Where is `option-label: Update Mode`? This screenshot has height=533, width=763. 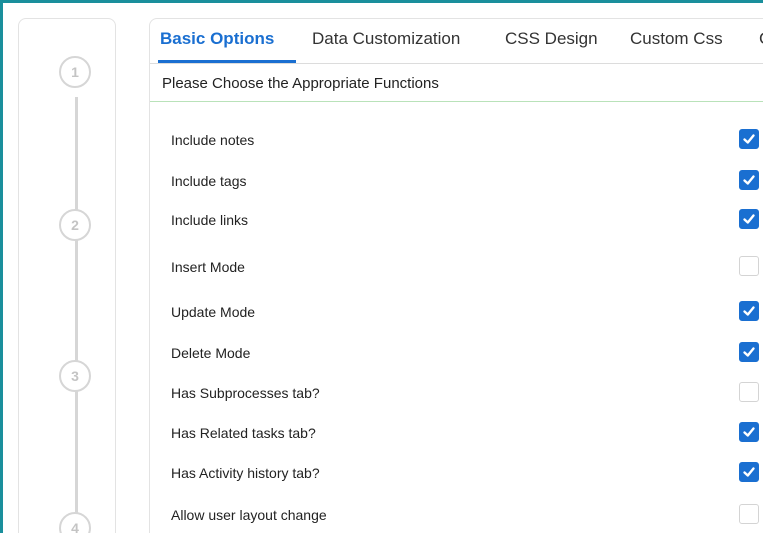
option-label: Update Mode is located at coordinates (213, 312).